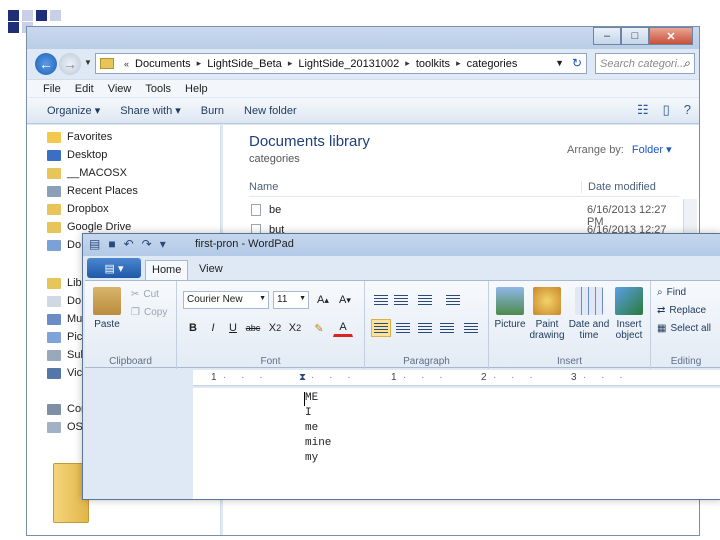 The image size is (720, 540). Describe the element at coordinates (145, 294) in the screenshot. I see `cut-button: ✂ Cut` at that location.